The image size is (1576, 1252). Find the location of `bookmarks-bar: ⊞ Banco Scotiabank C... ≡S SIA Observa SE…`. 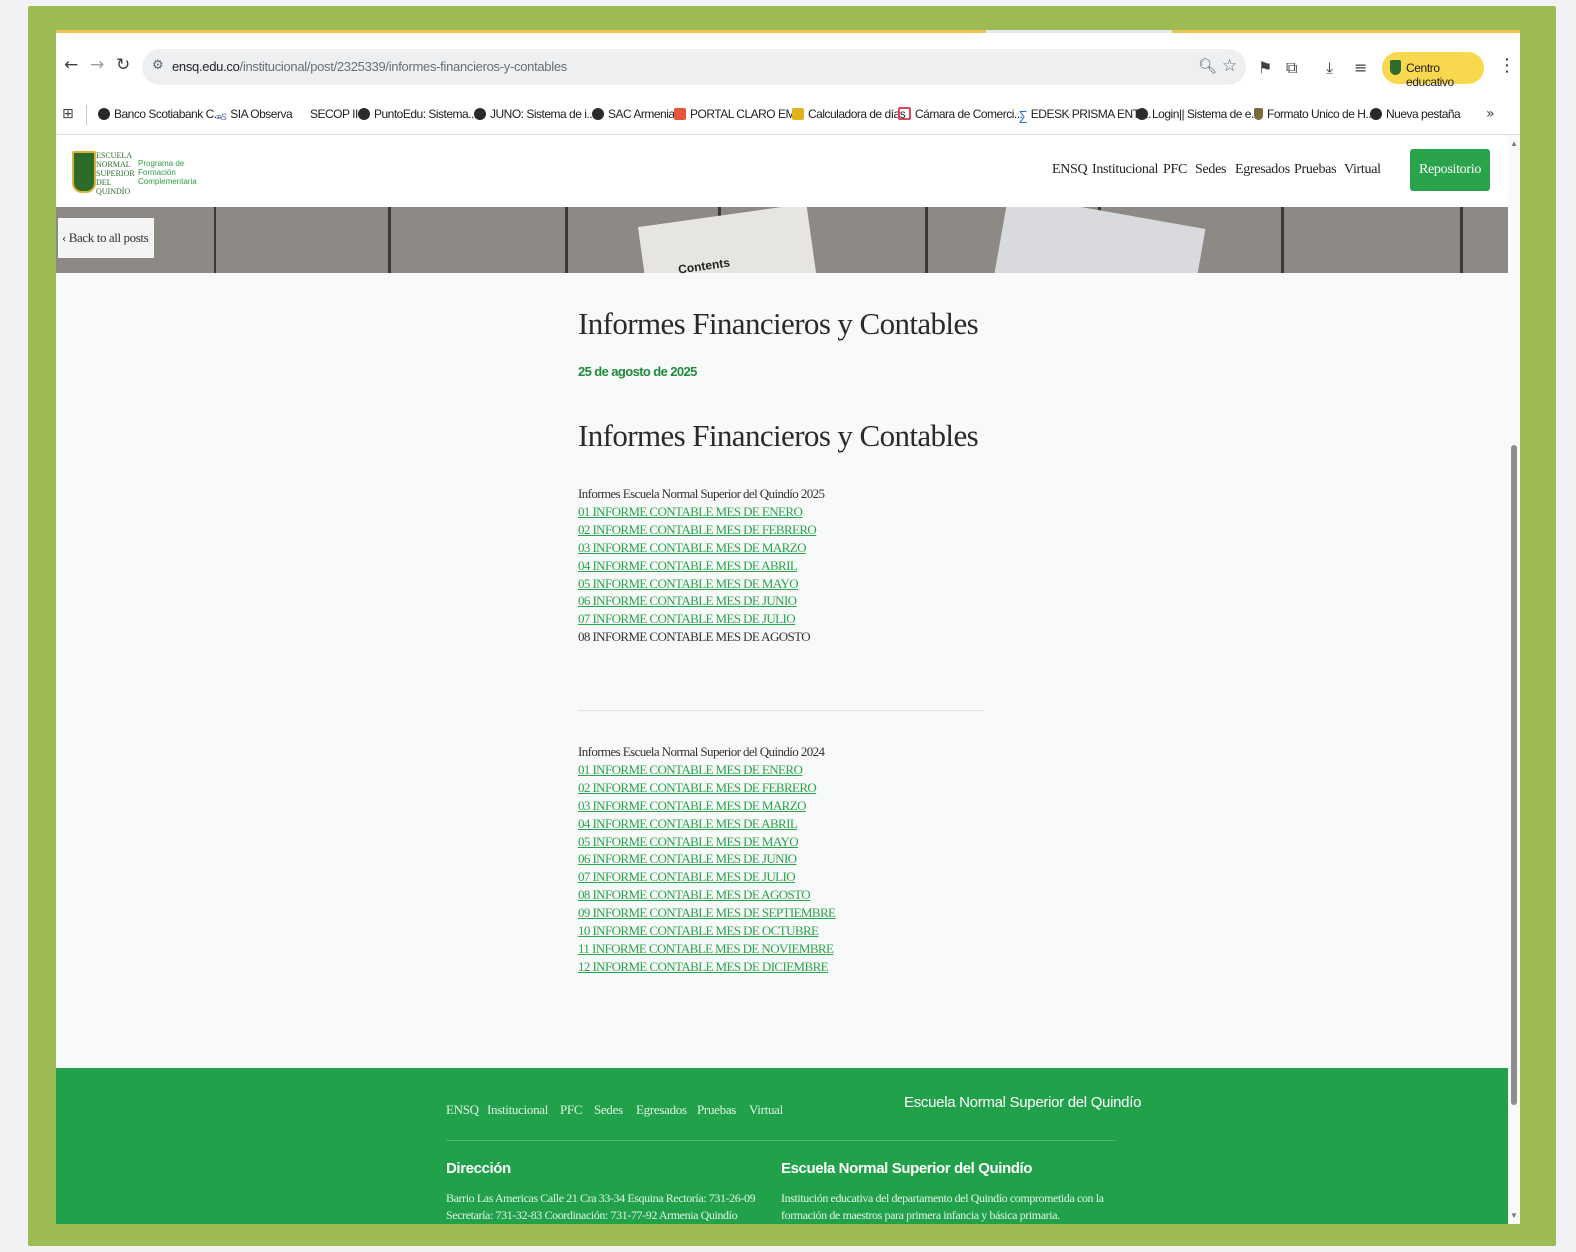

bookmarks-bar: ⊞ Banco Scotiabank C... ≡S SIA Observa SE… is located at coordinates (788, 115).